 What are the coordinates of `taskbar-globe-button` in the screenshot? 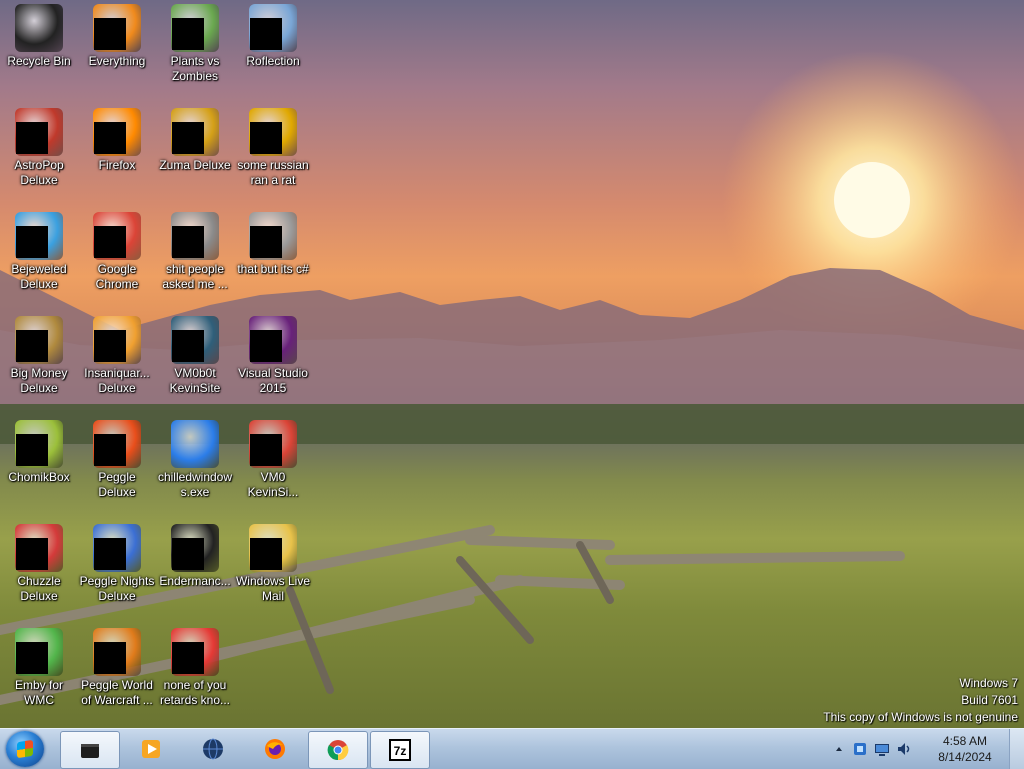 It's located at (213, 749).